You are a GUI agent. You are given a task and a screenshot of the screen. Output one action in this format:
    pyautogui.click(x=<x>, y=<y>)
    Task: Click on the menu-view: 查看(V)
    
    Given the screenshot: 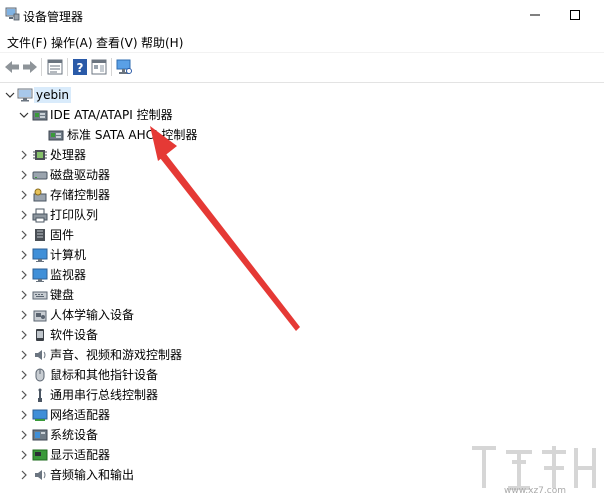 What is the action you would take?
    pyautogui.click(x=117, y=42)
    